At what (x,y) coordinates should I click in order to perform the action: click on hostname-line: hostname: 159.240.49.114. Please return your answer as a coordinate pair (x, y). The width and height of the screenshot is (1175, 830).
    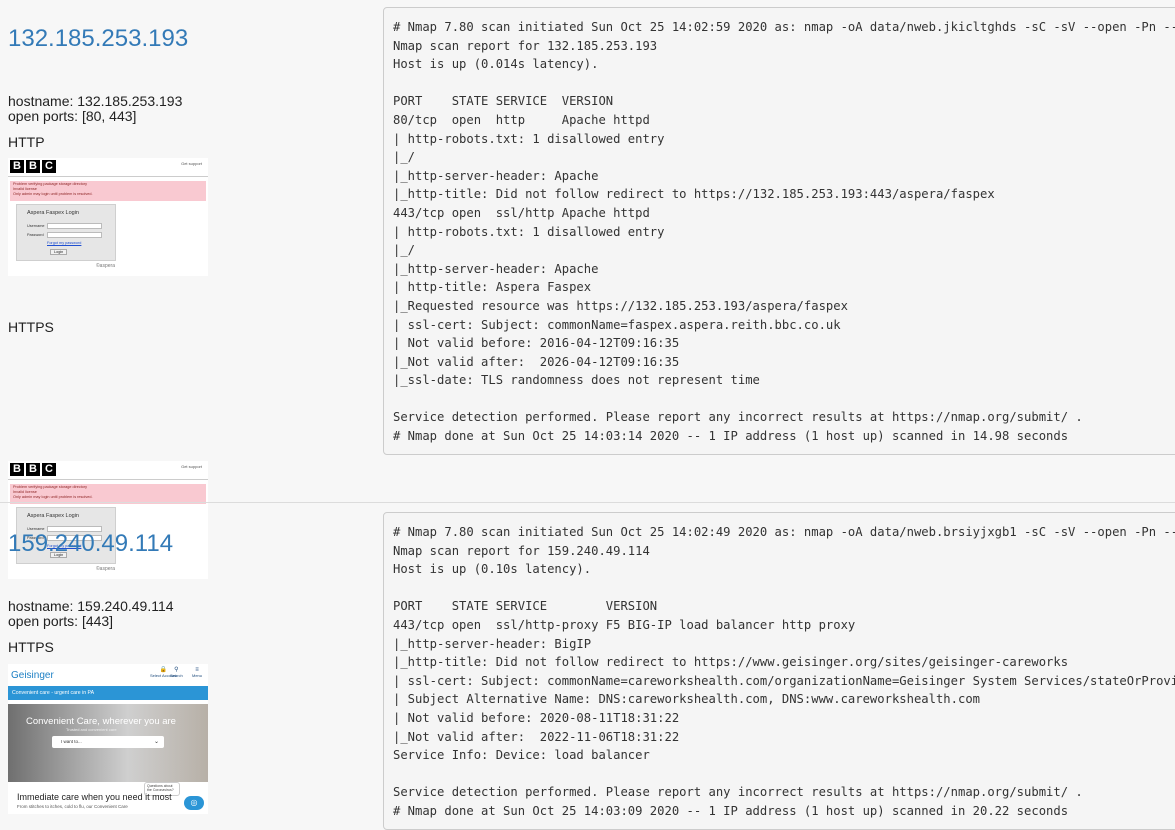
    Looking at the image, I should click on (91, 606).